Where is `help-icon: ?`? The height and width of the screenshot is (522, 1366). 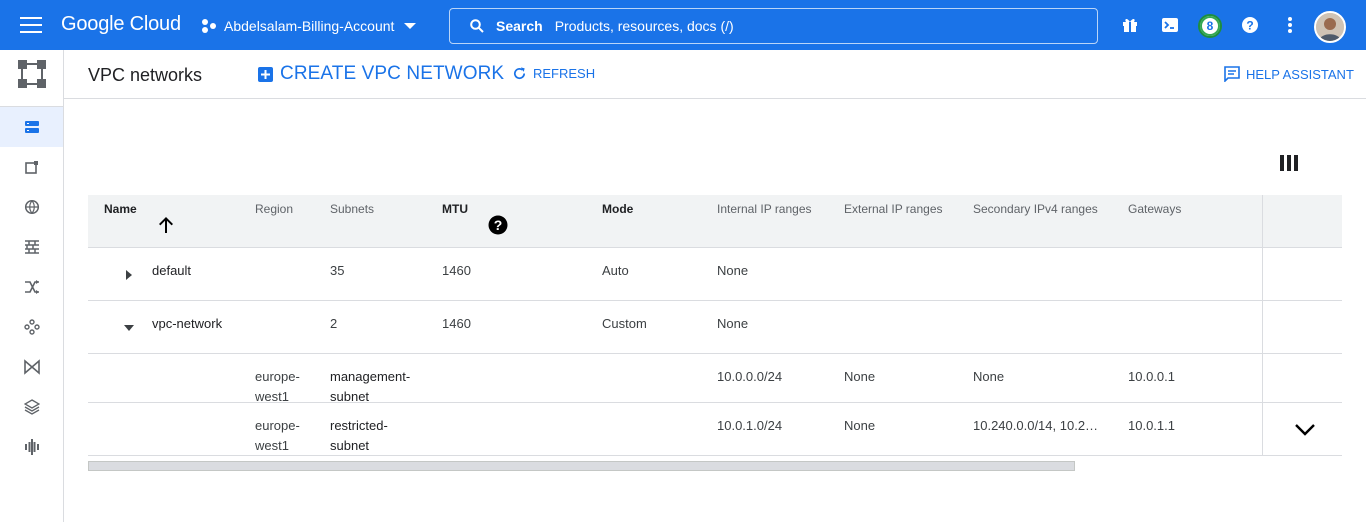
help-icon: ? is located at coordinates (1250, 25).